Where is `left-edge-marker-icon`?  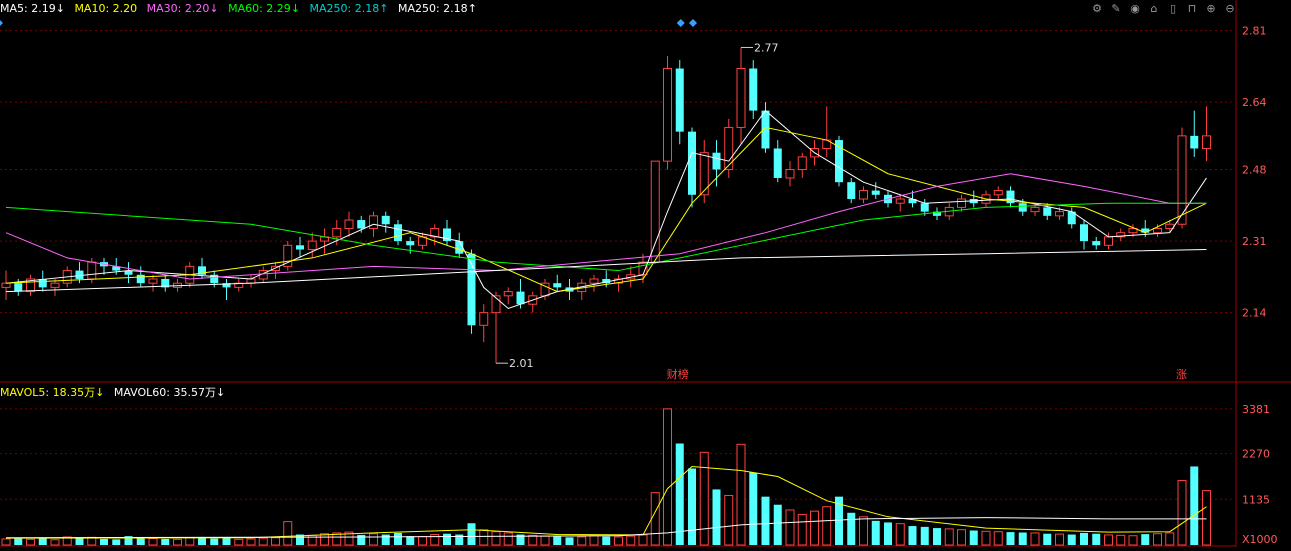 left-edge-marker-icon is located at coordinates (1, 23).